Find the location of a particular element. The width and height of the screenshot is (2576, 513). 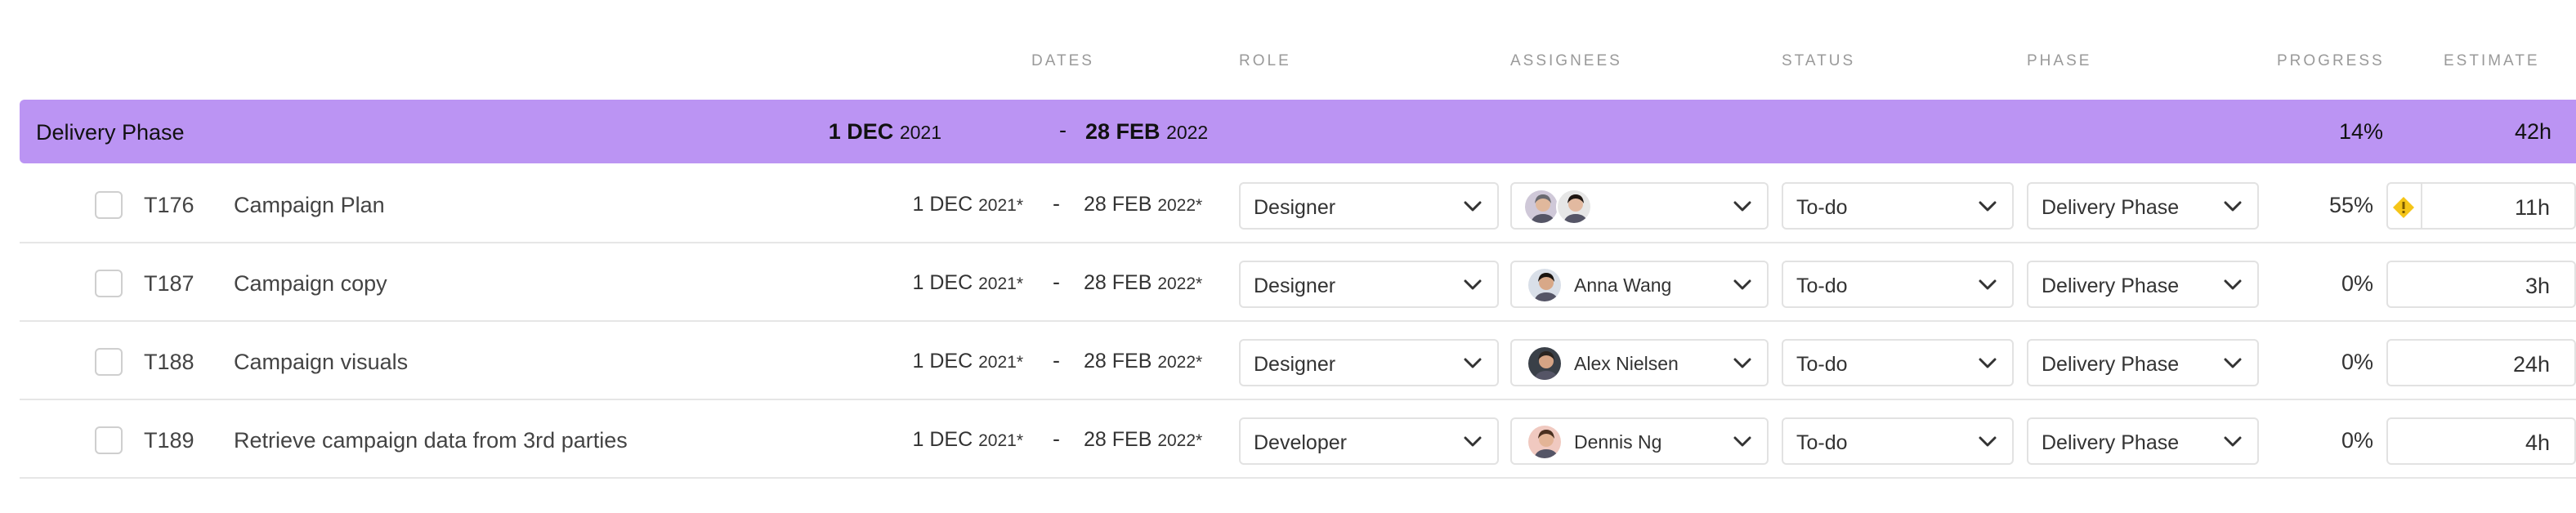

header-progress: PROGRESS is located at coordinates (2331, 60).